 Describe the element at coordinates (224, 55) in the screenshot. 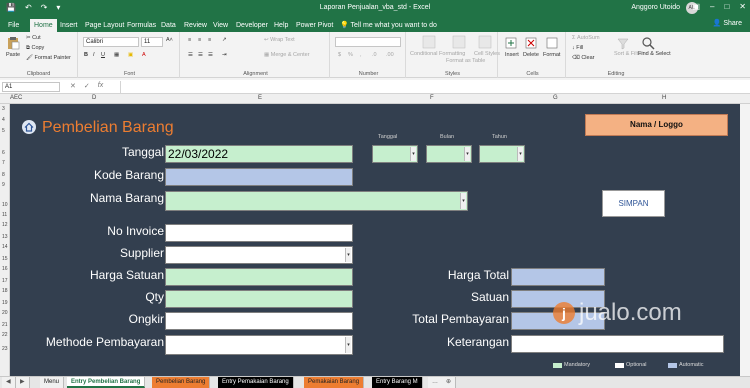

I see `indent-icon: ⇥` at that location.